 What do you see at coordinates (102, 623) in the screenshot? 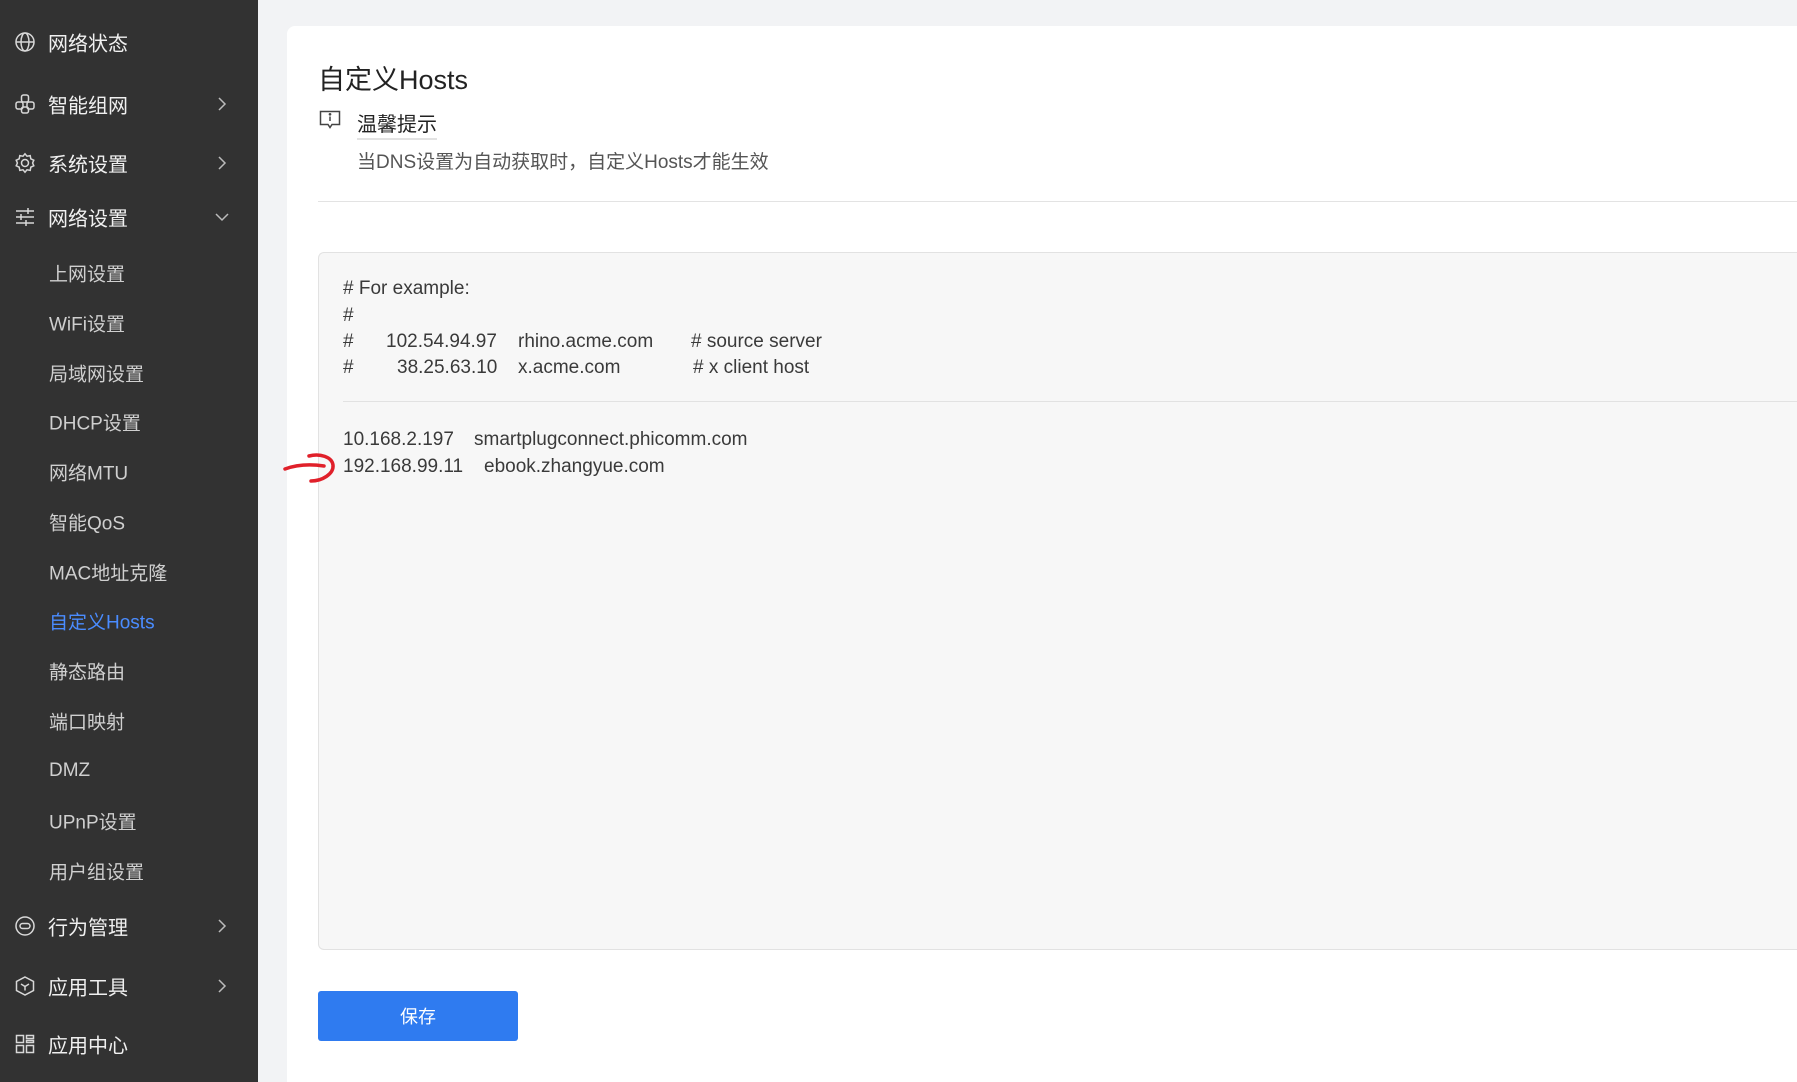
I see `sidebar-subitem-label: 自定义Hosts` at bounding box center [102, 623].